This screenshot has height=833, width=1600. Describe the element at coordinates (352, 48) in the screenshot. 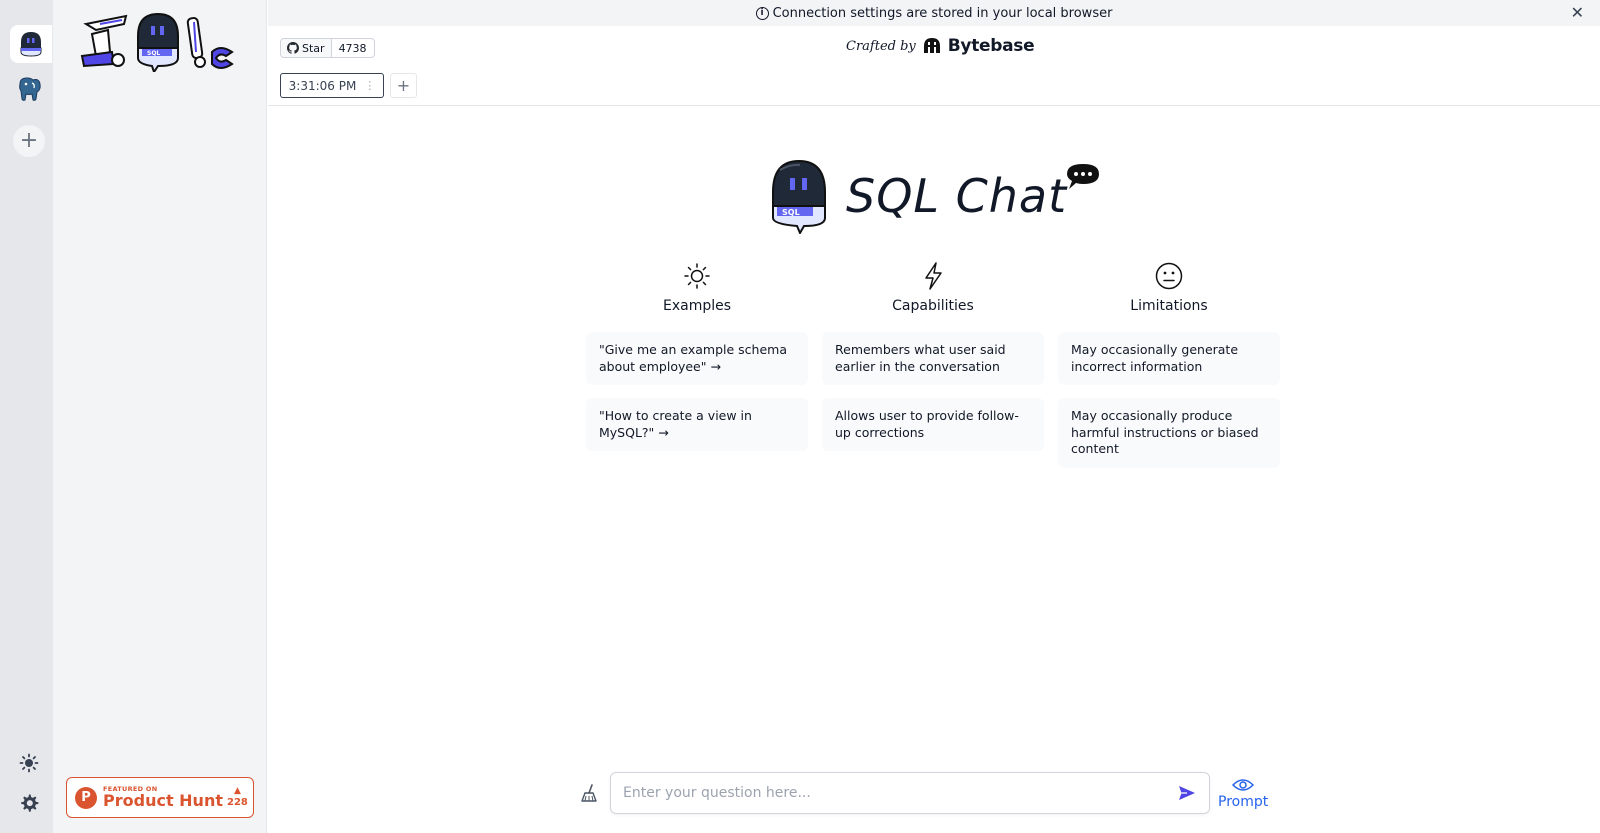

I see `github-star-count: 4738` at that location.